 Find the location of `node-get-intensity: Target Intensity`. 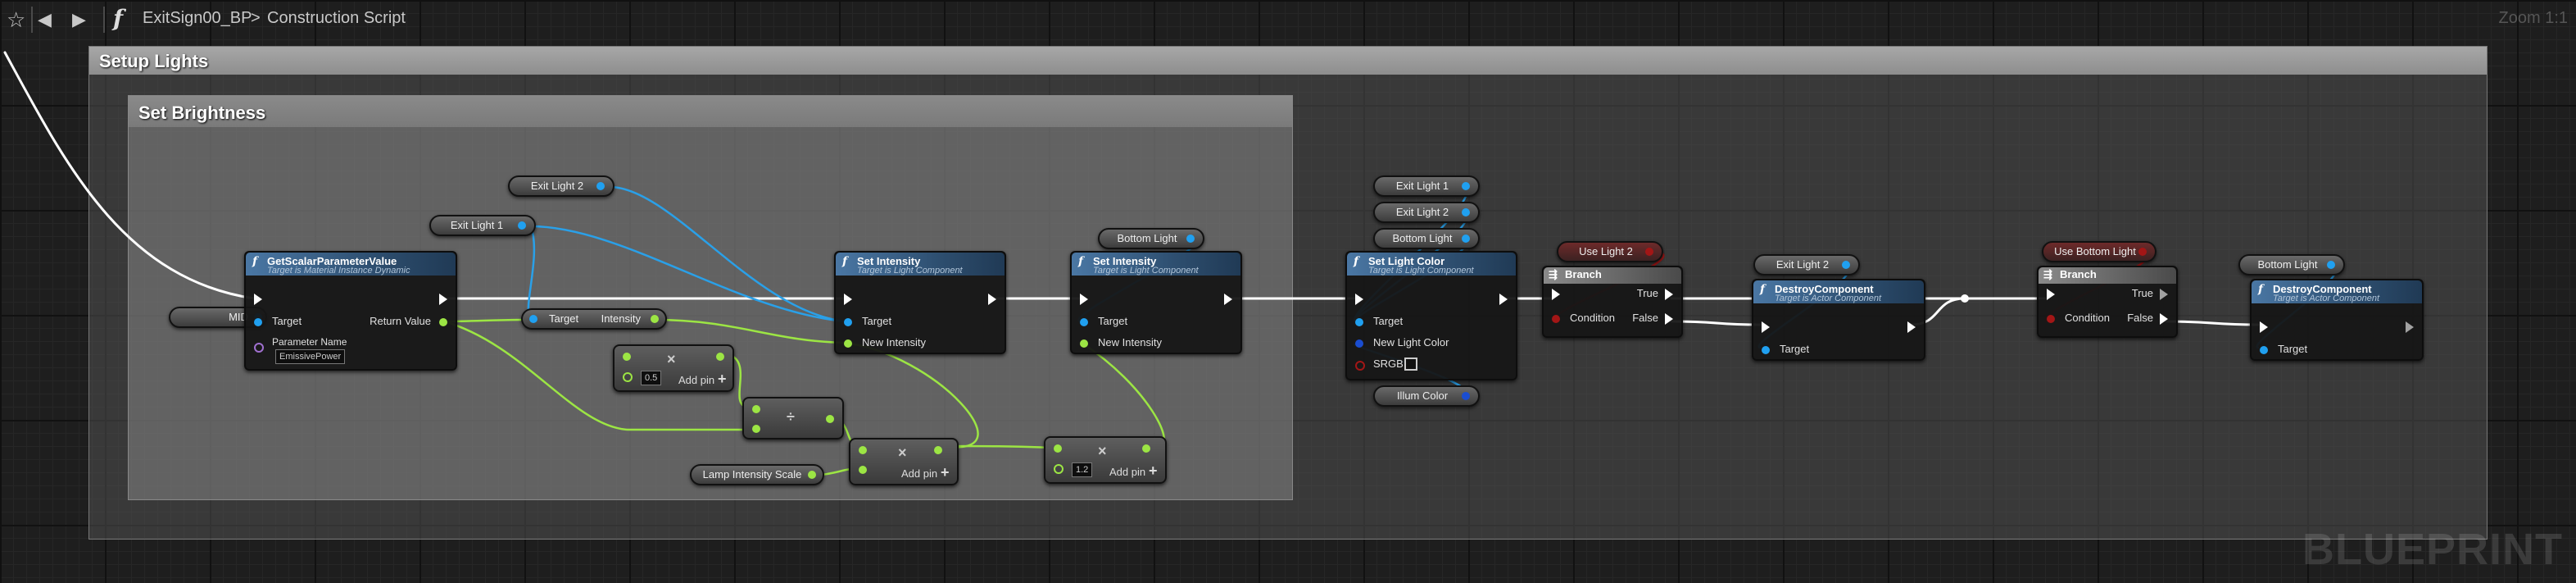

node-get-intensity: Target Intensity is located at coordinates (594, 319).